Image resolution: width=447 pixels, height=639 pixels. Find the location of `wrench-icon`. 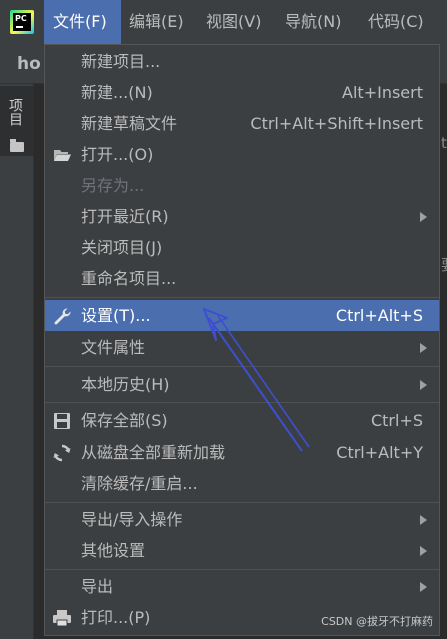

wrench-icon is located at coordinates (62, 316).